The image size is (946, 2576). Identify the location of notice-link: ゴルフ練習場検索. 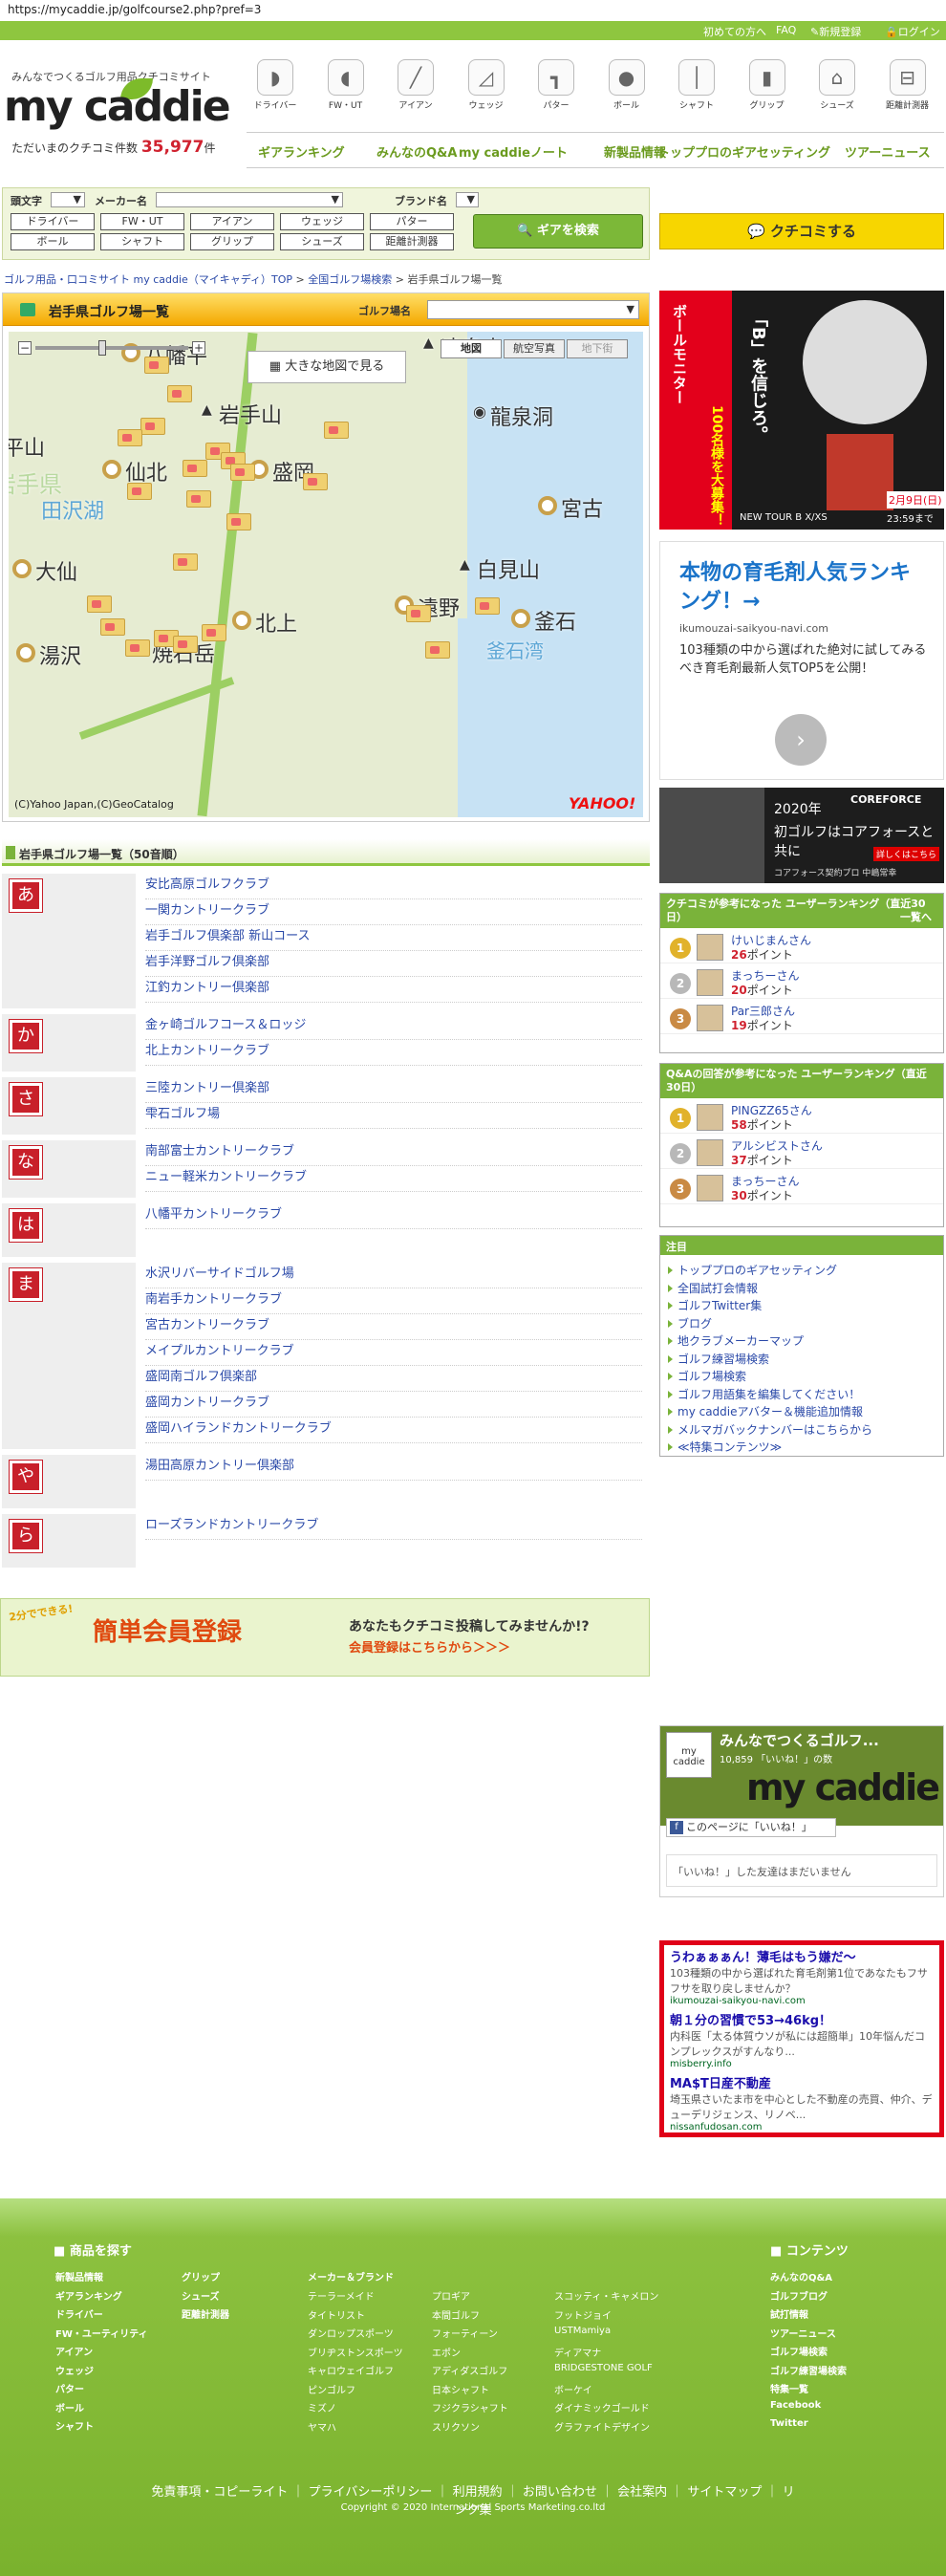
(802, 1359).